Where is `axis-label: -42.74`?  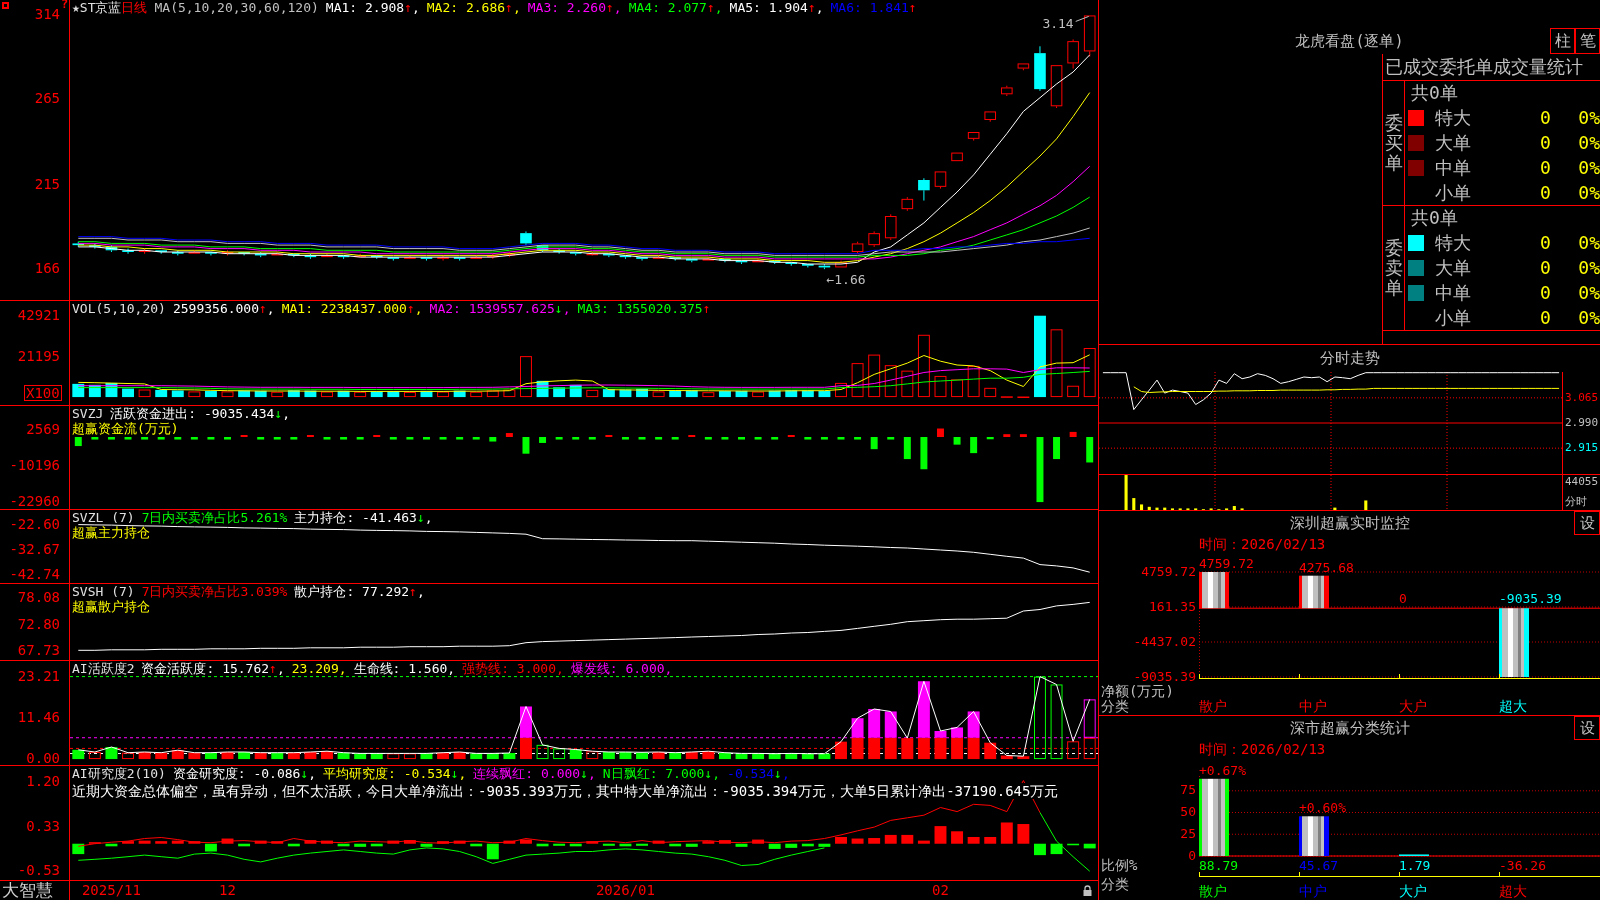 axis-label: -42.74 is located at coordinates (34, 574).